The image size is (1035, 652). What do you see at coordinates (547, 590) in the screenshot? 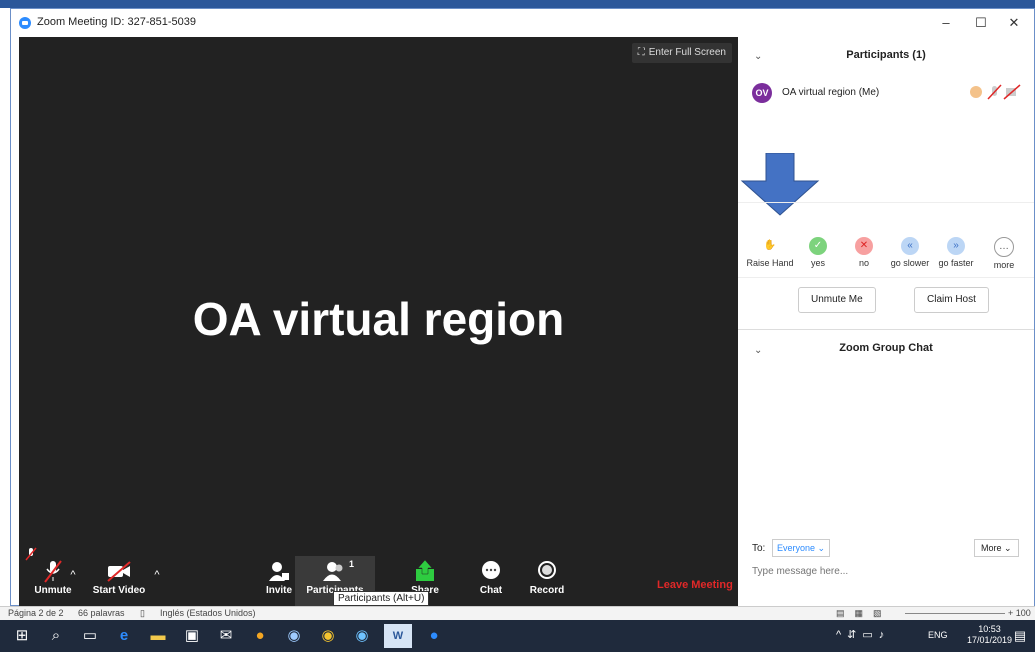
I see `record-label: Record` at bounding box center [547, 590].